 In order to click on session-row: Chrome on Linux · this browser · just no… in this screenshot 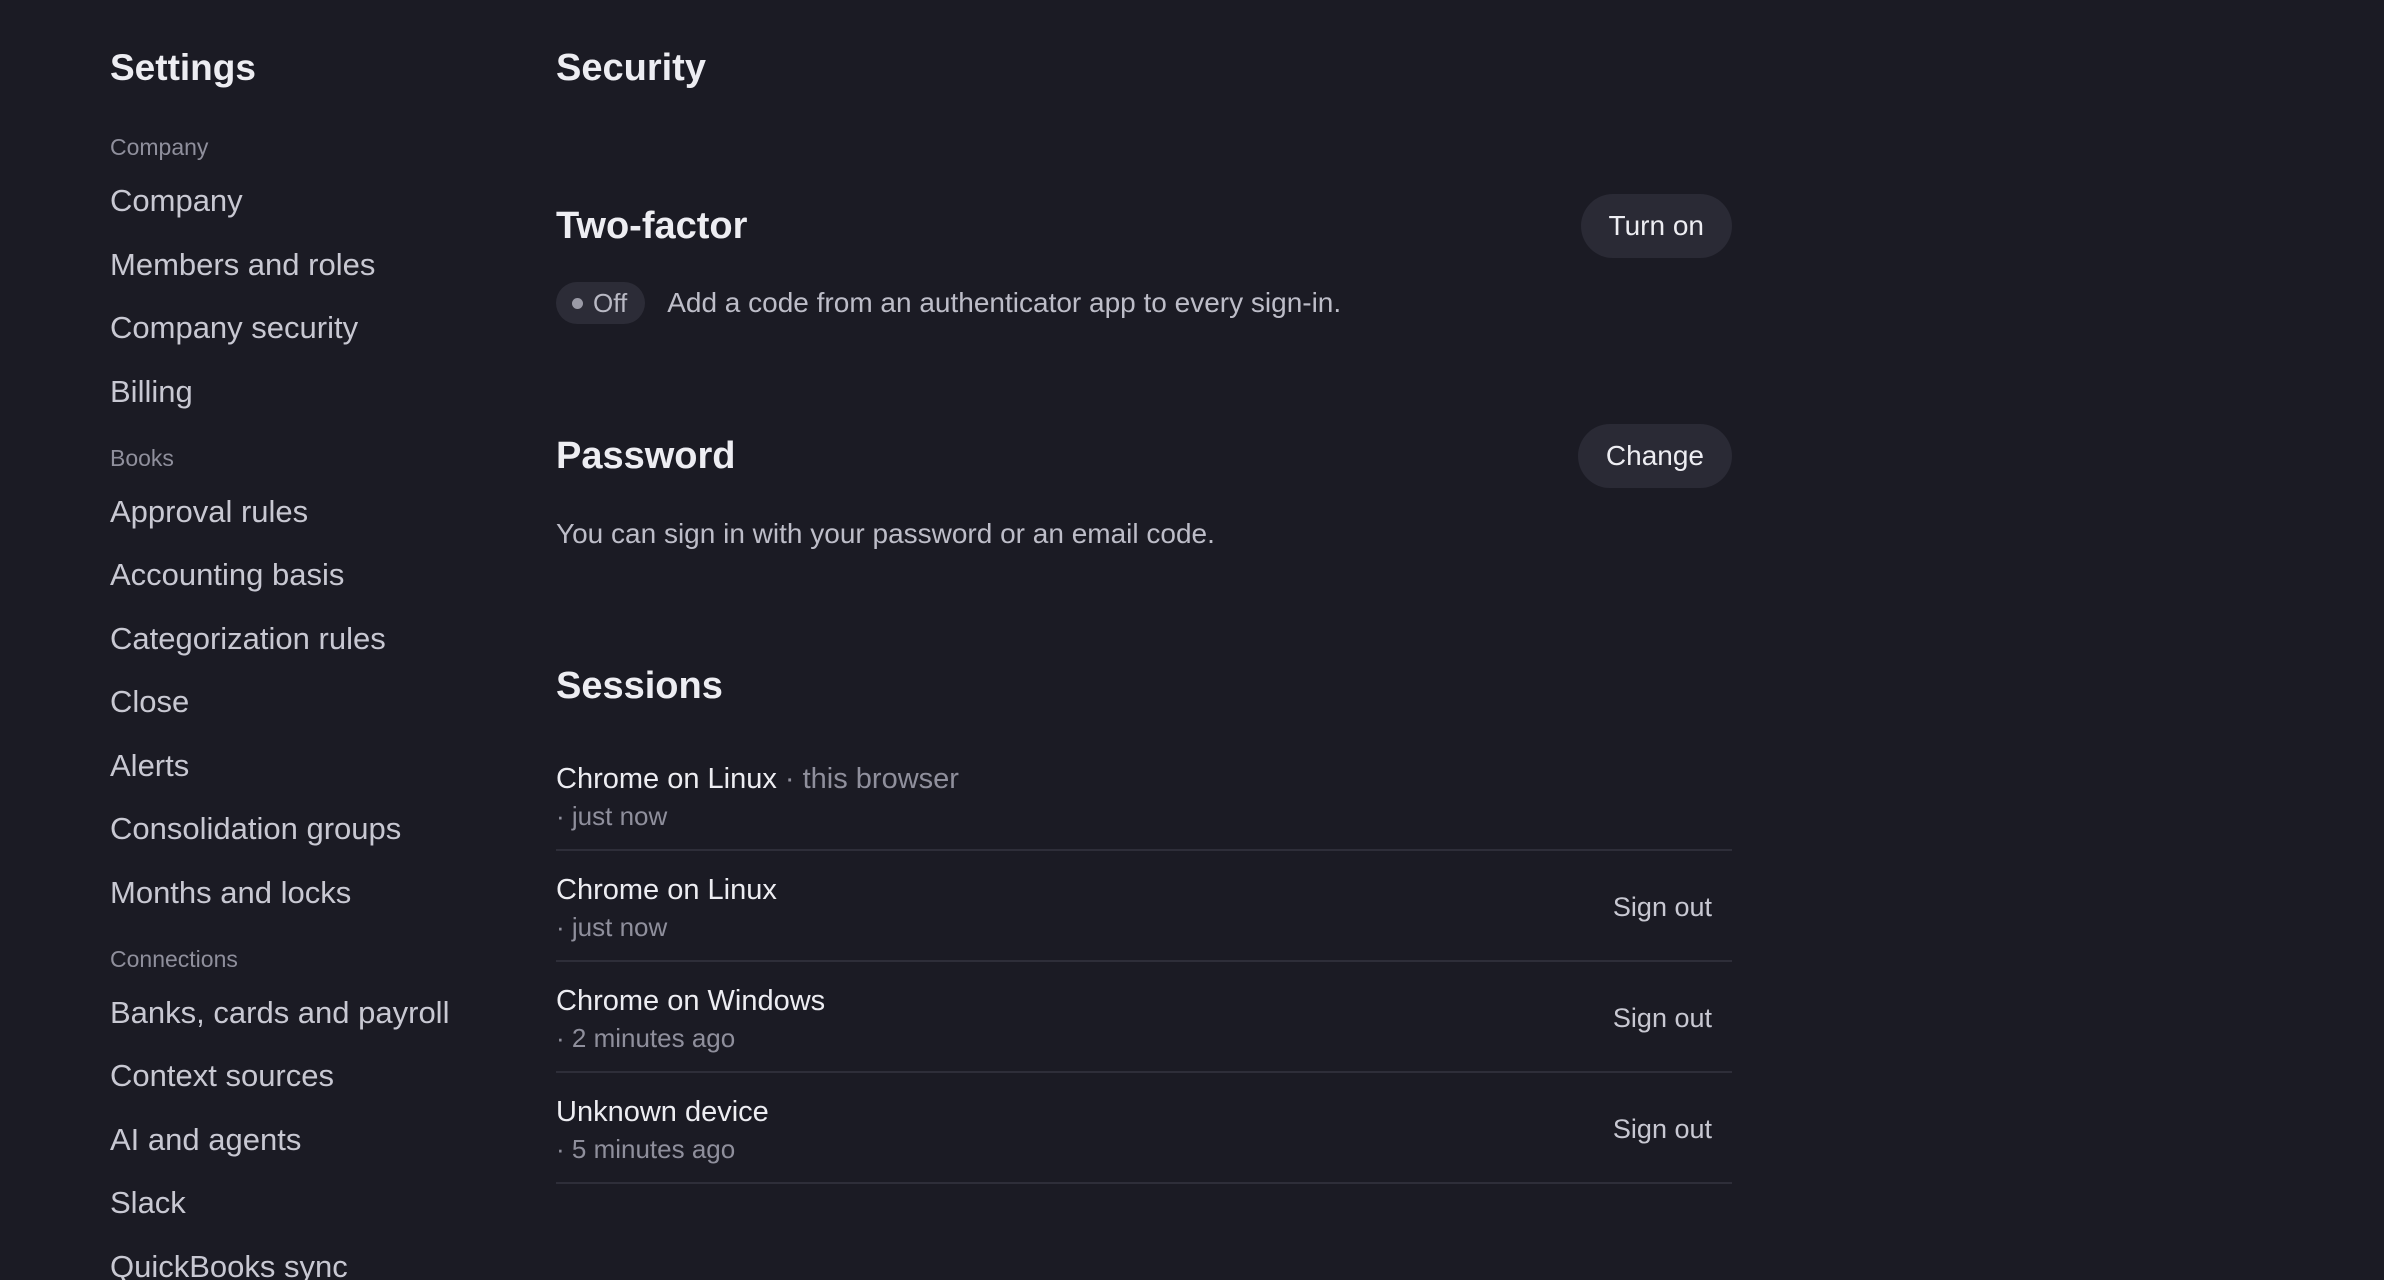, I will do `click(1144, 795)`.